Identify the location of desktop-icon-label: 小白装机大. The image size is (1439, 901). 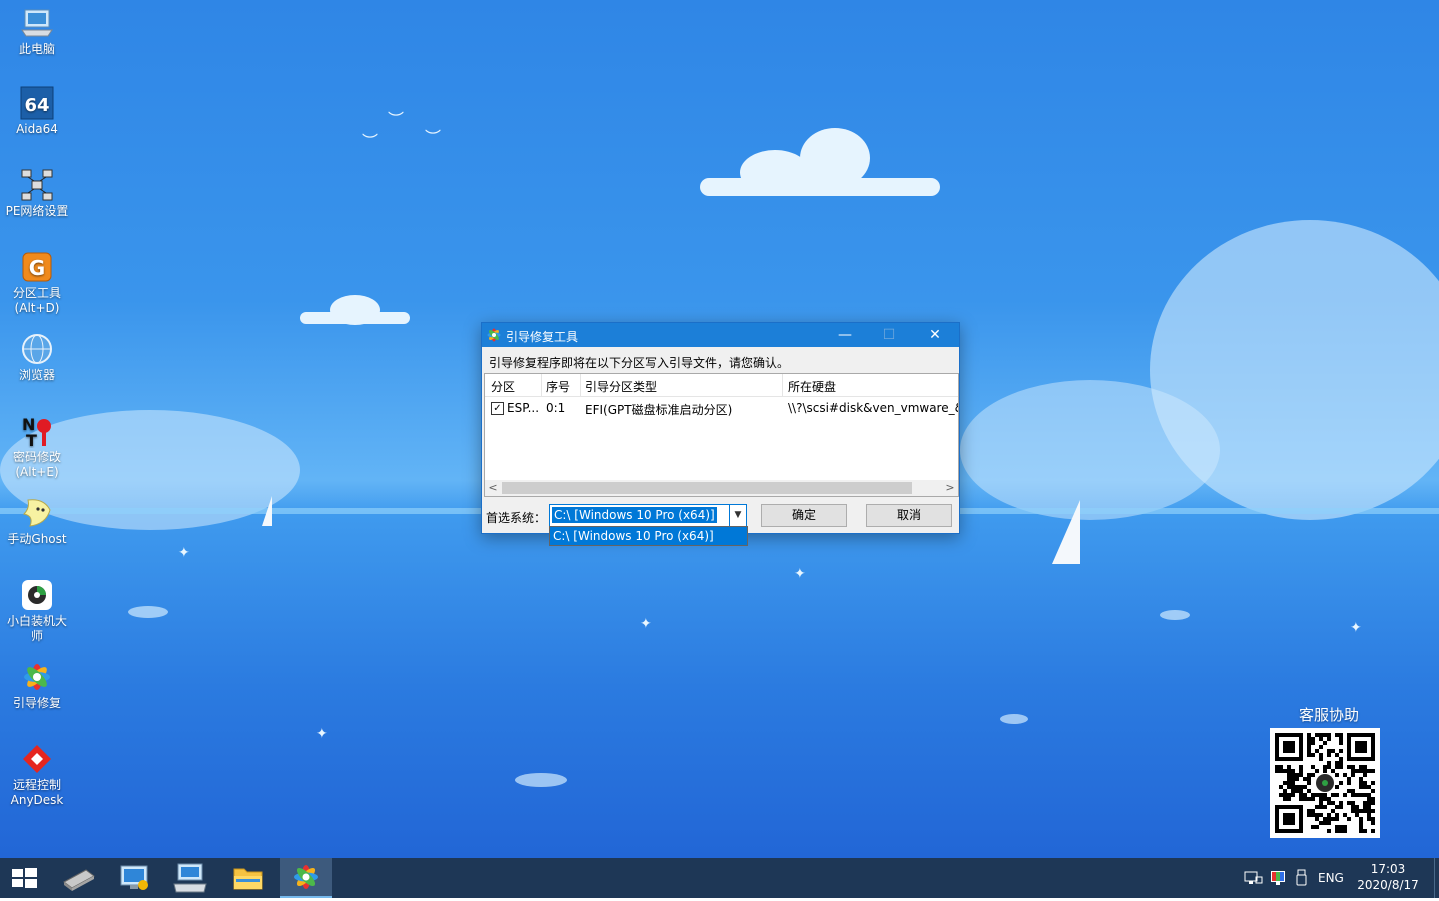
(36, 621).